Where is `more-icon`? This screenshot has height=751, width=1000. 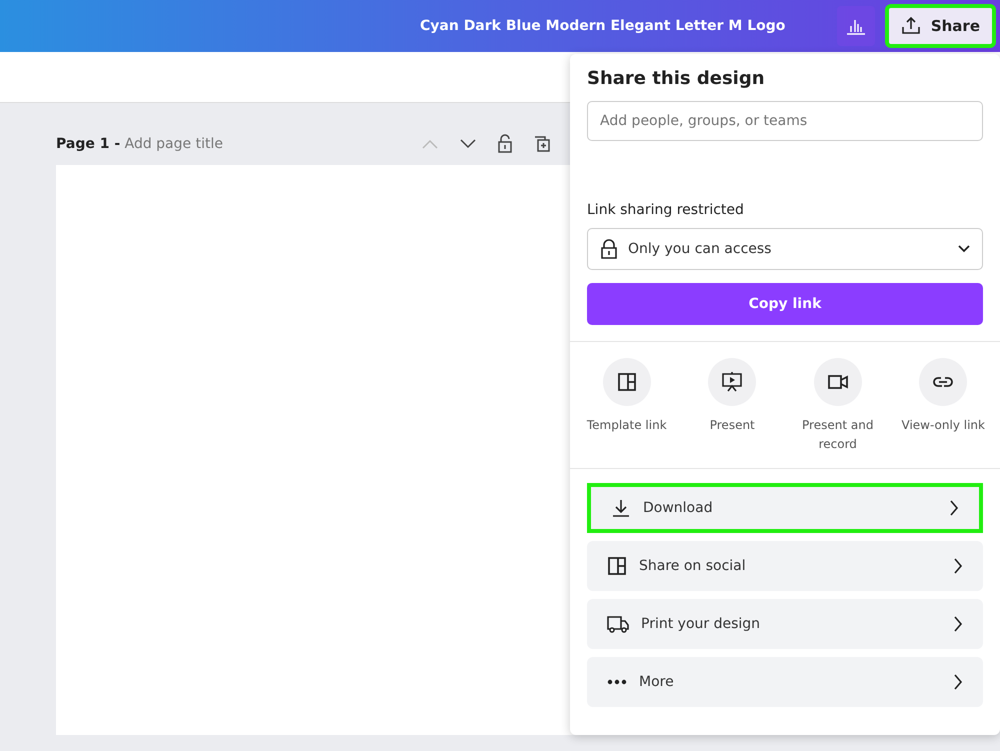
more-icon is located at coordinates (617, 682).